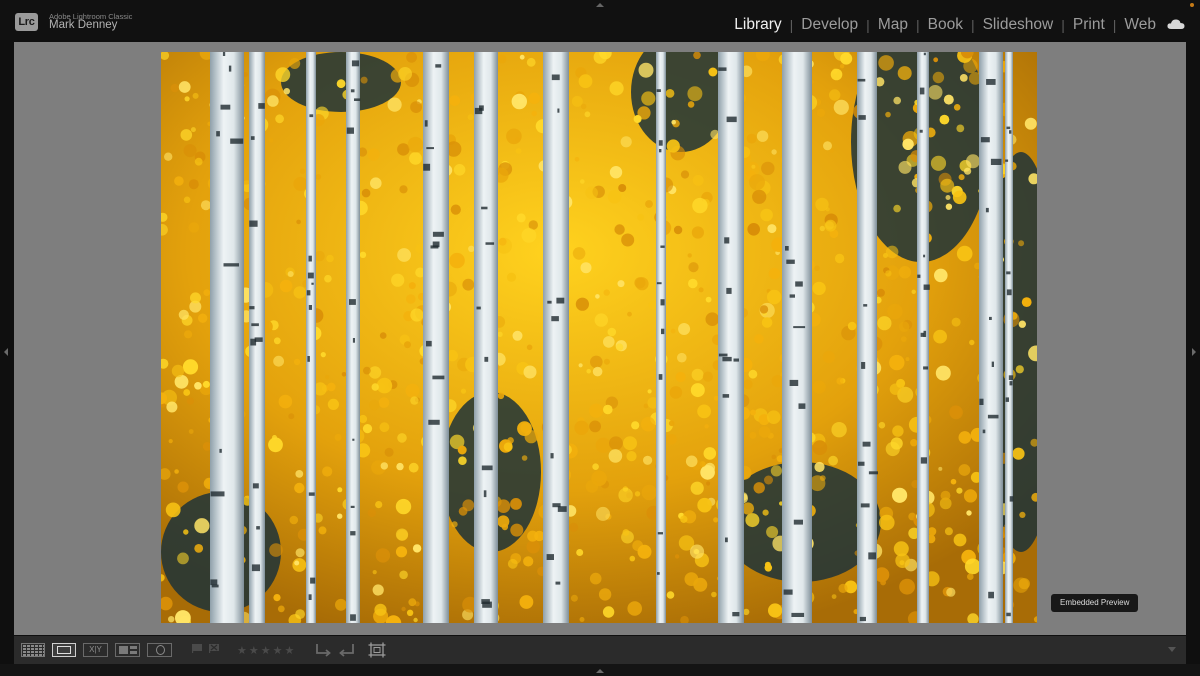  I want to click on module-book: Book, so click(945, 25).